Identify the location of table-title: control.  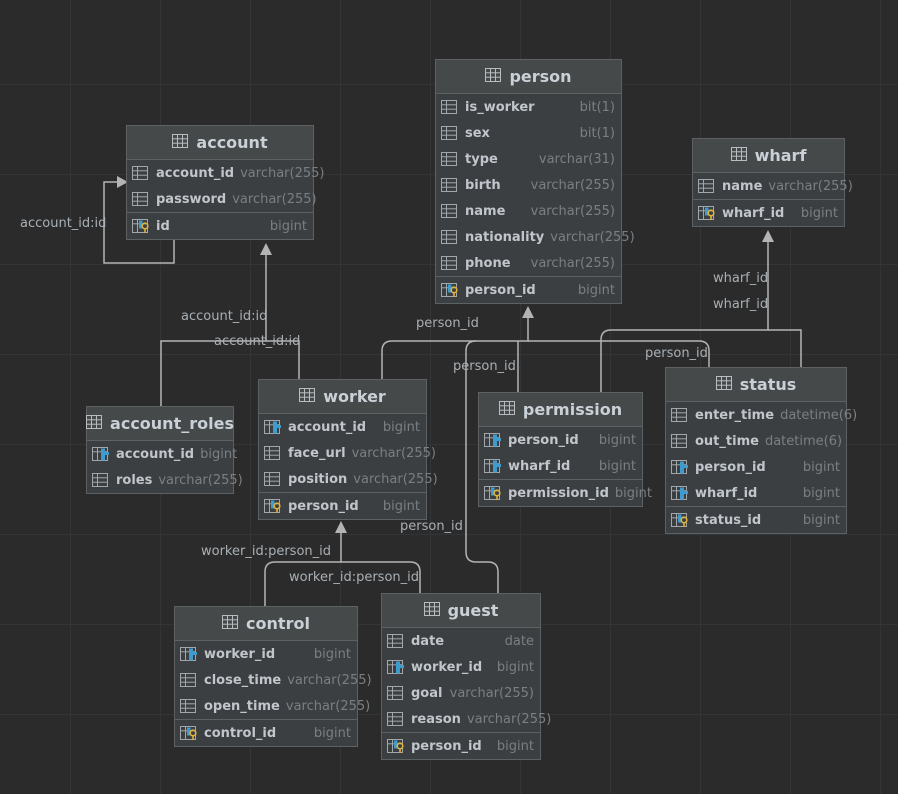
(278, 623).